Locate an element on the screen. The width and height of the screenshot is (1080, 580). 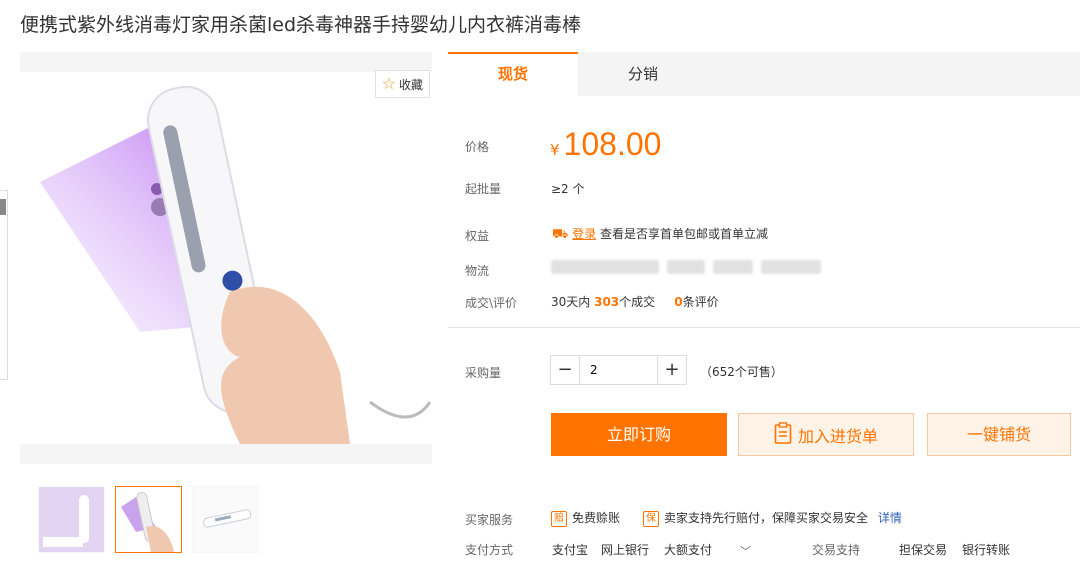
benefit-text: 查看是否享首单包邮或首单立减 is located at coordinates (684, 234).